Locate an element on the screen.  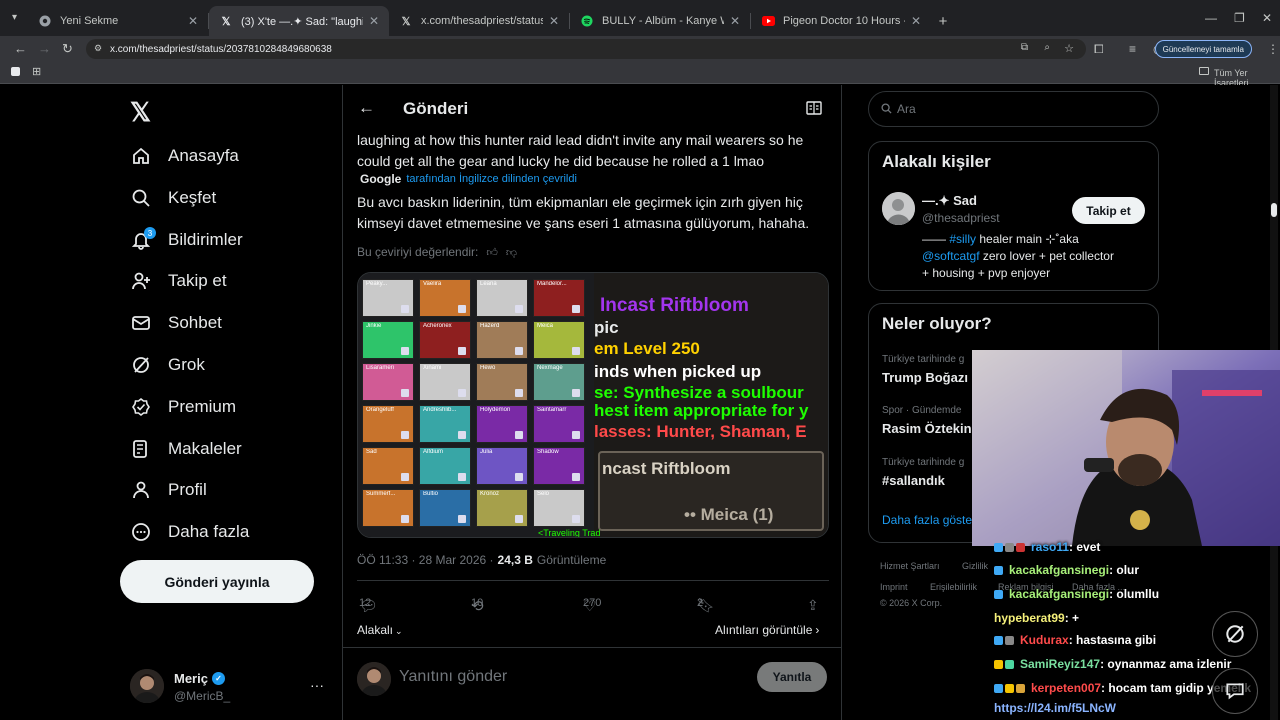
search-input: Ara is located at coordinates (1013, 109).